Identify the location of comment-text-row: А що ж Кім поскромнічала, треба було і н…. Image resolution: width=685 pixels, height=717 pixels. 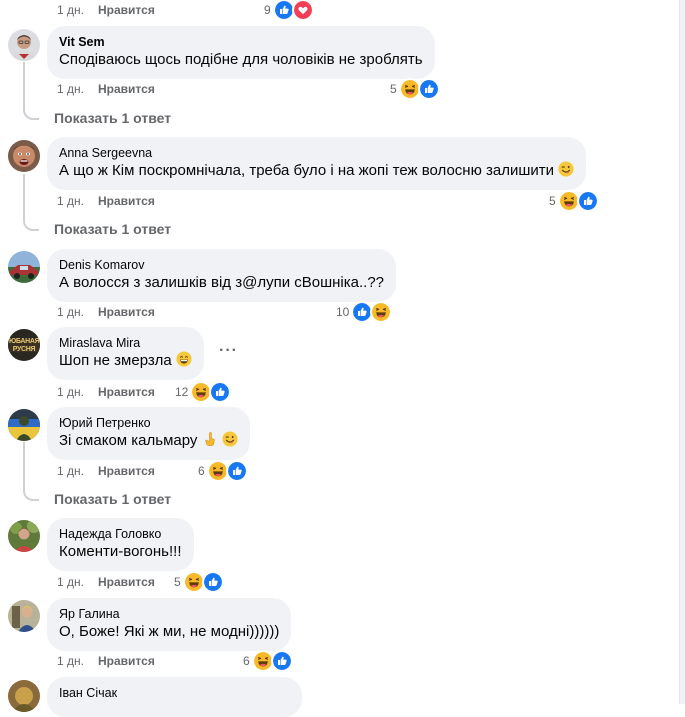
(316, 171).